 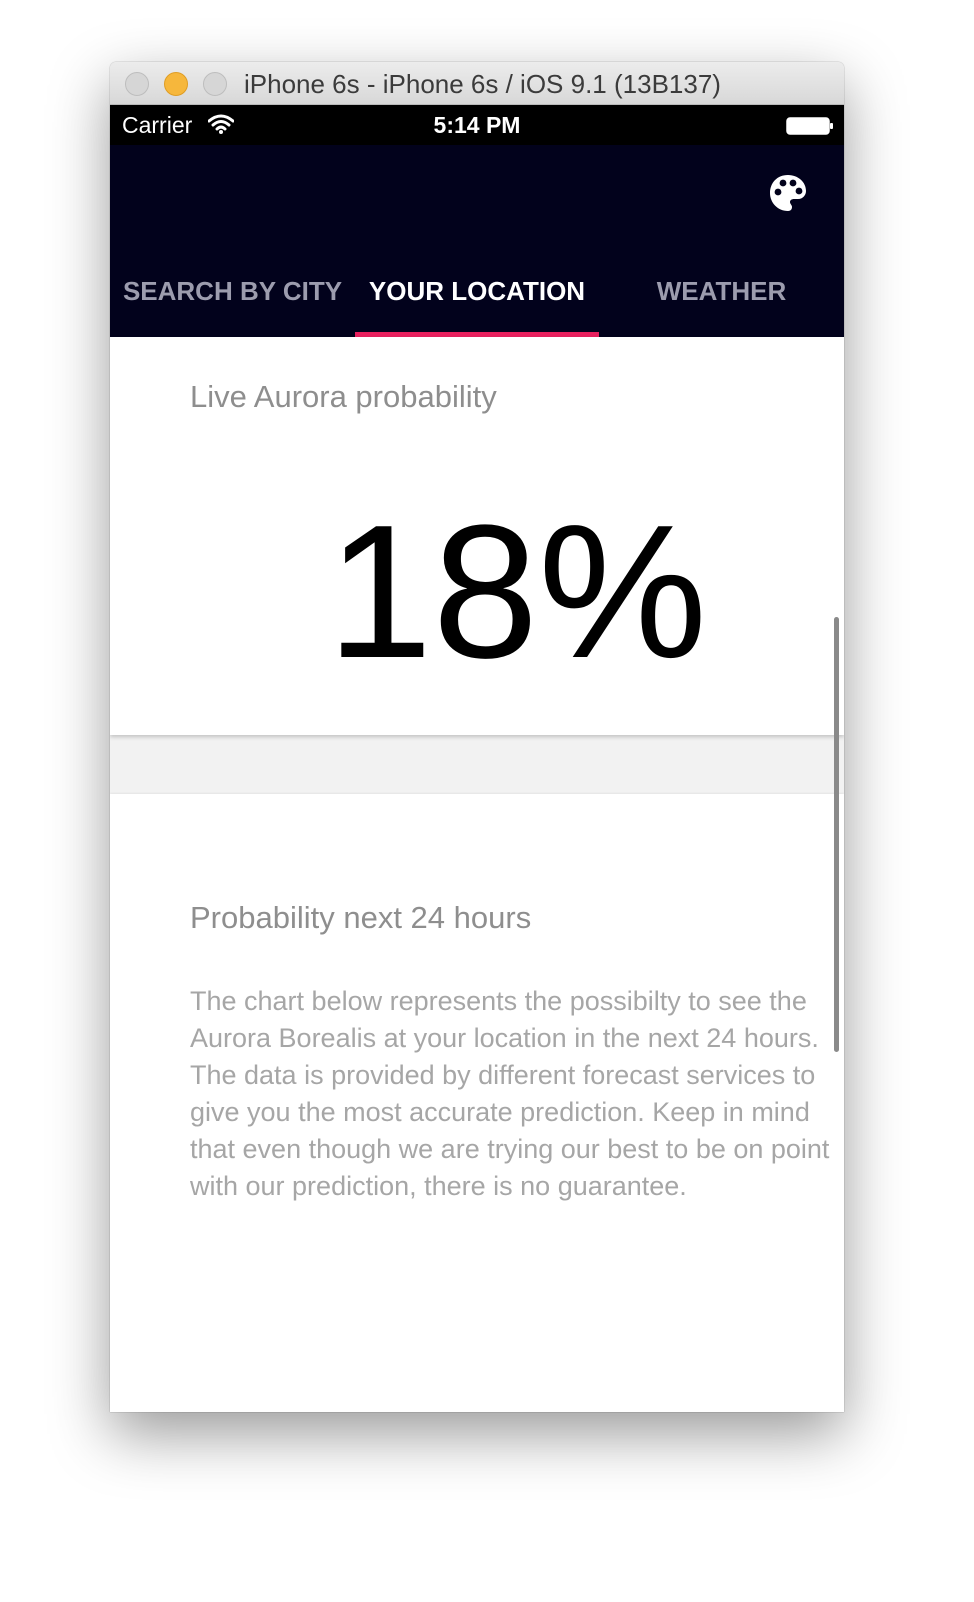 What do you see at coordinates (215, 84) in the screenshot?
I see `zoom-window-button` at bounding box center [215, 84].